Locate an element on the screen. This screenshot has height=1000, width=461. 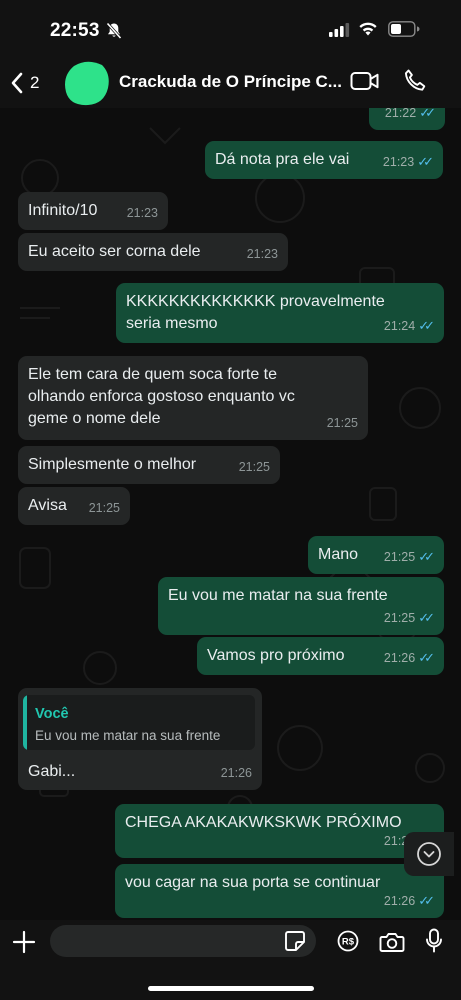
message-bubble: Mano 21:25 ✓✓ is located at coordinates (376, 555).